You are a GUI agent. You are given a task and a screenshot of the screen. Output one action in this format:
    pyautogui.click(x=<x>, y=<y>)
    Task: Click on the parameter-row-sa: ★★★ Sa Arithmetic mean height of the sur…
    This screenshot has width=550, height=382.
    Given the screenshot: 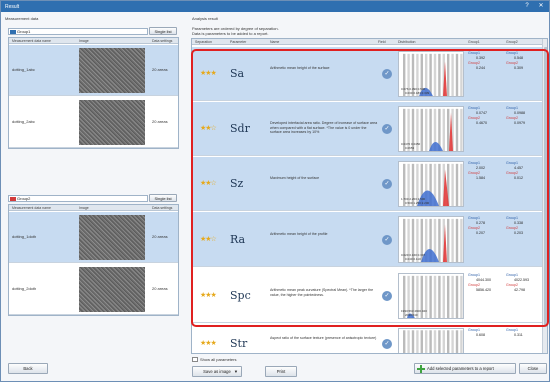 What is the action you would take?
    pyautogui.click(x=369, y=74)
    